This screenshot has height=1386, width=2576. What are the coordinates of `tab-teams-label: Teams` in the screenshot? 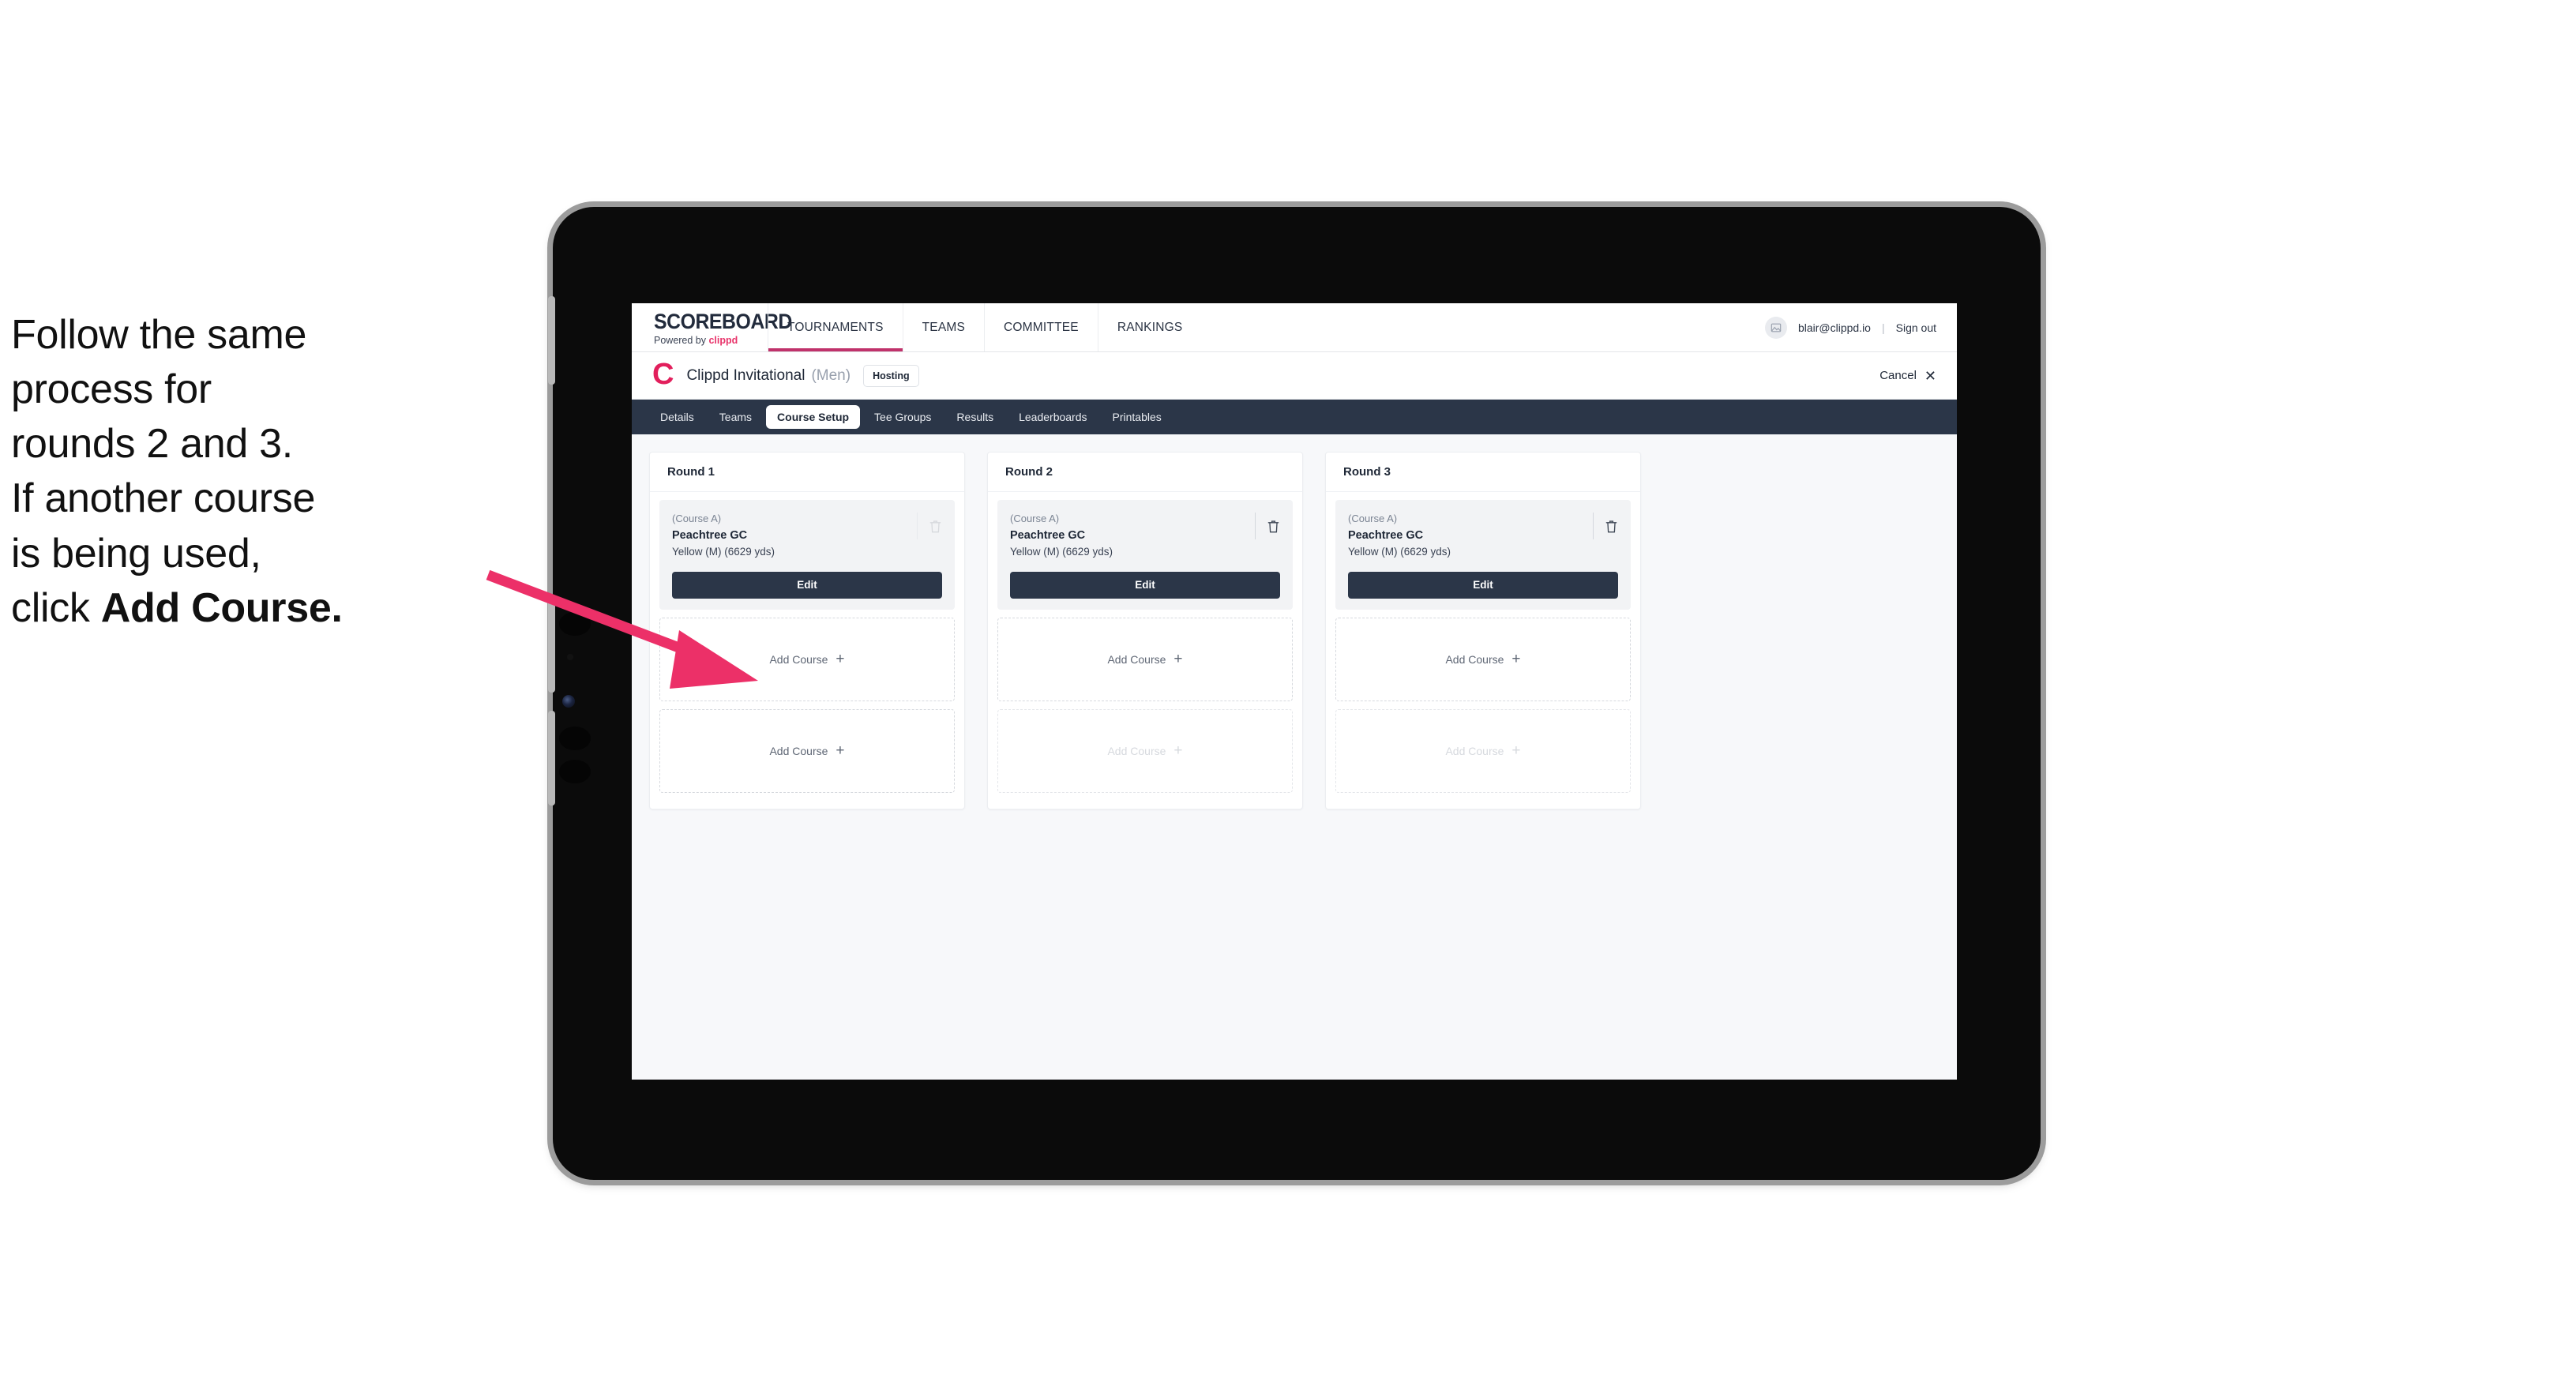 It's located at (736, 417).